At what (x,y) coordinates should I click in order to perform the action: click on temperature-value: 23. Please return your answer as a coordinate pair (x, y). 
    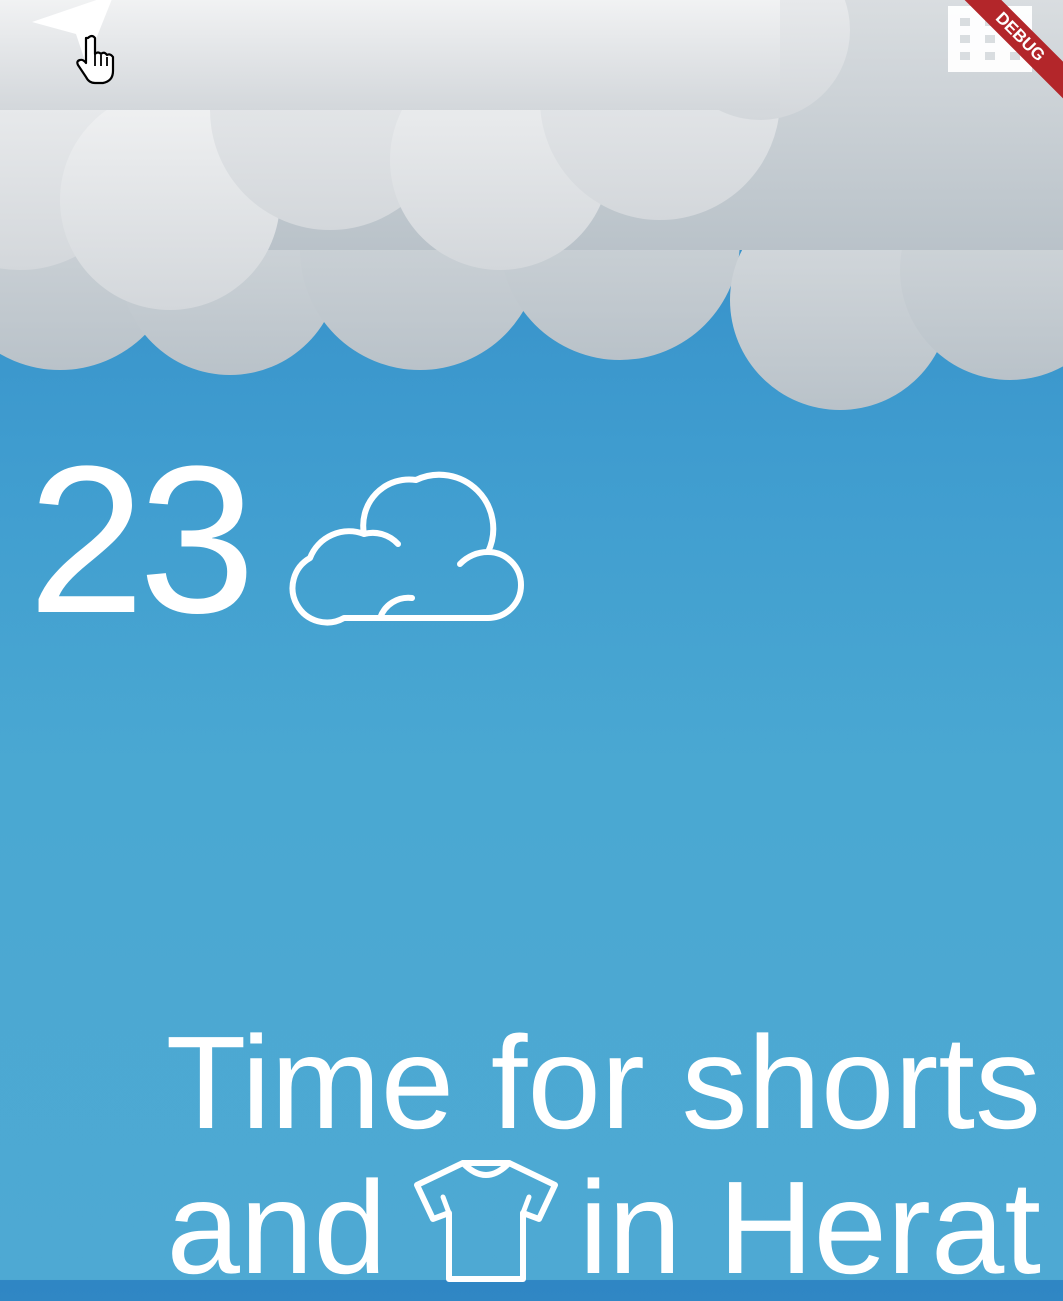
    Looking at the image, I should click on (142, 539).